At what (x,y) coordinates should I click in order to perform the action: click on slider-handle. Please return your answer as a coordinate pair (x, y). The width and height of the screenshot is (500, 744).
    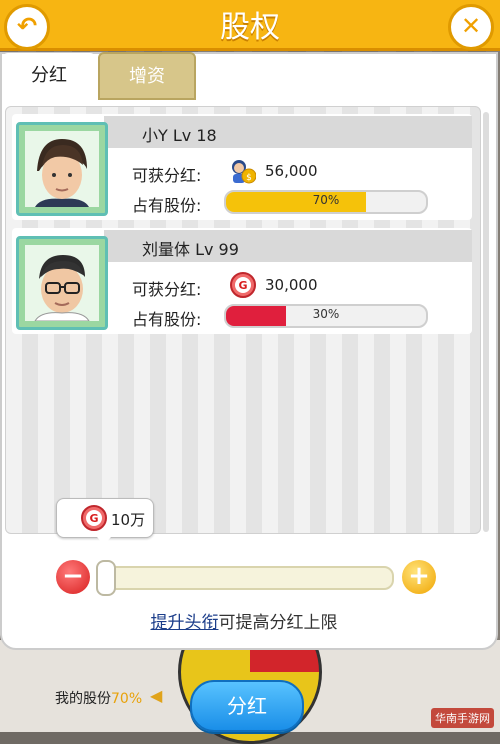
    Looking at the image, I should click on (106, 578).